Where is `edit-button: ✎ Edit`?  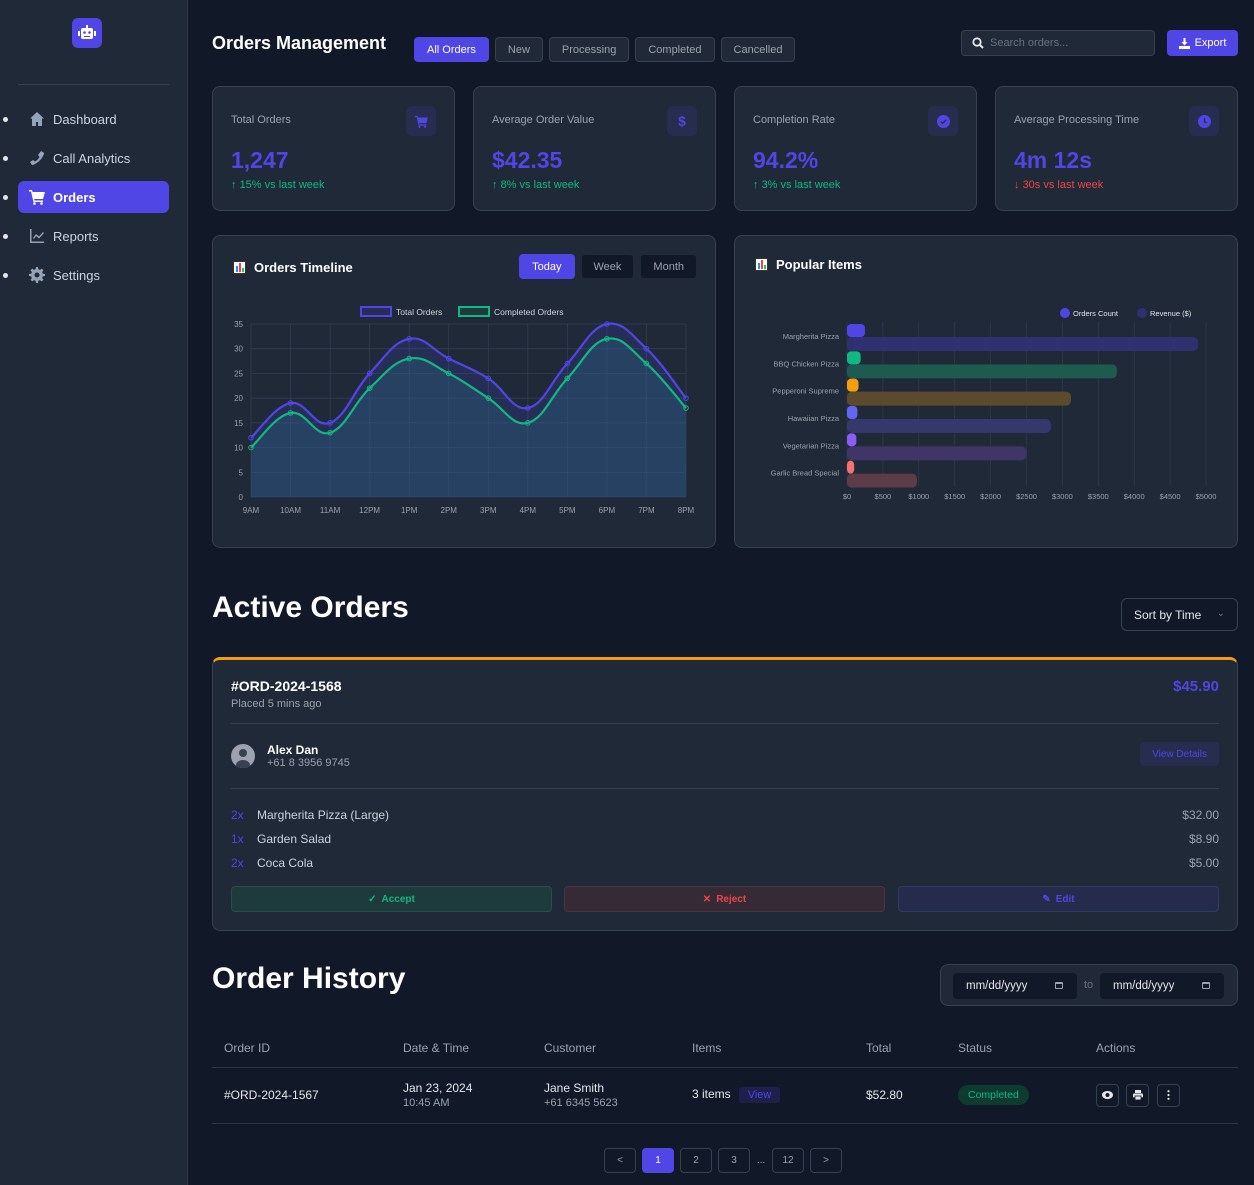 edit-button: ✎ Edit is located at coordinates (1058, 899).